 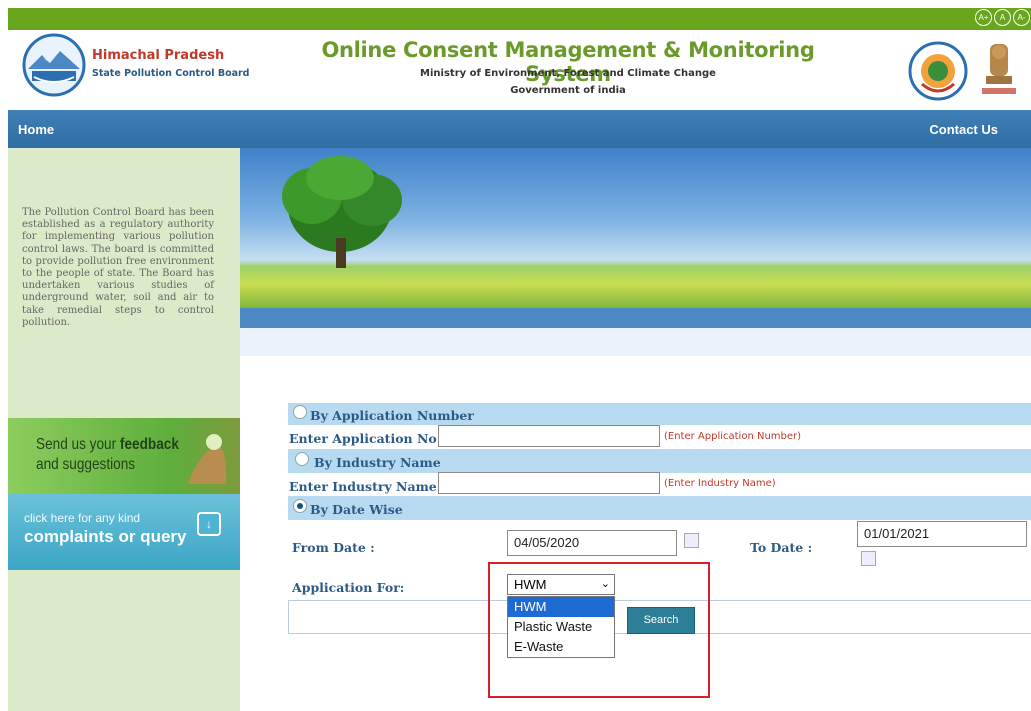 I want to click on to-date-label: To Date :, so click(x=781, y=547).